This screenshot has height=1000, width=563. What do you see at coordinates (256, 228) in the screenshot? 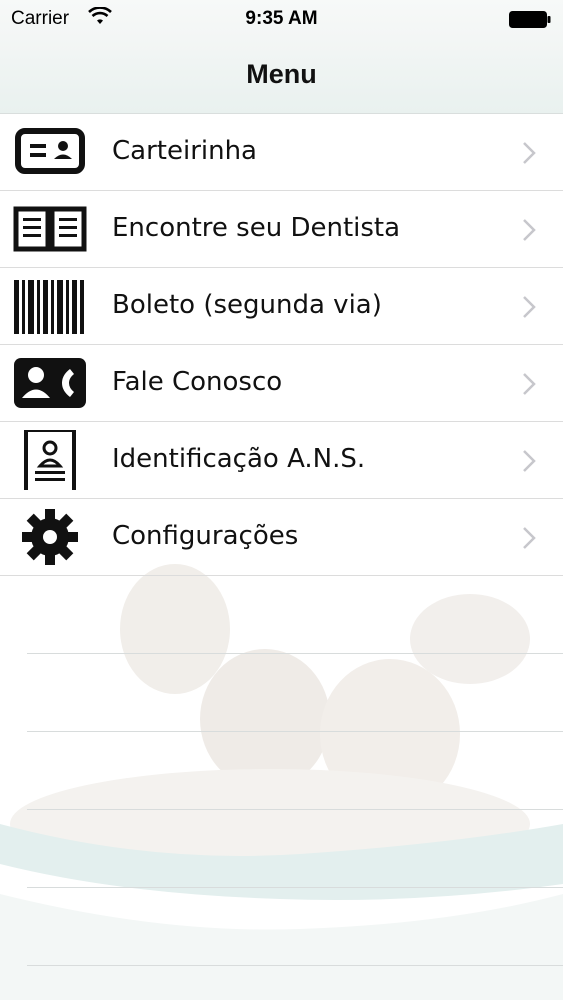
I see `menu-item-label: Encontre seu Dentista` at bounding box center [256, 228].